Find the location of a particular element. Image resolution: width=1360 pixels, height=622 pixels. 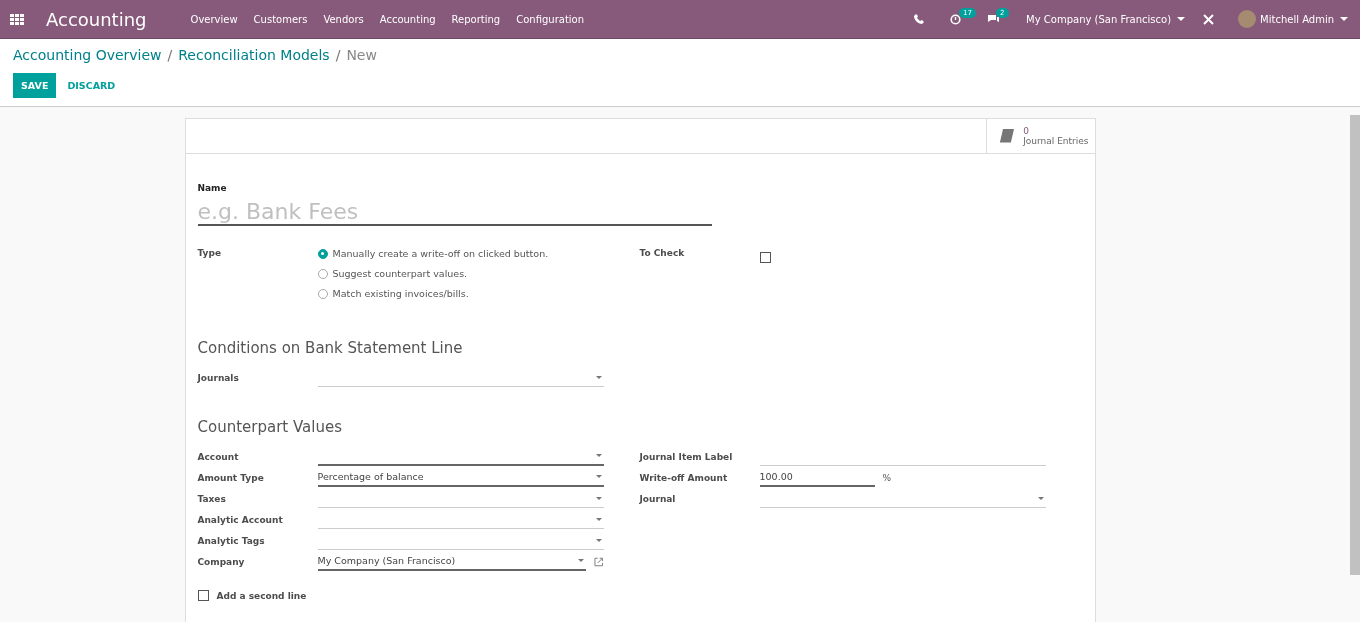

radio-option: Match existing invoices/bills. is located at coordinates (460, 293).